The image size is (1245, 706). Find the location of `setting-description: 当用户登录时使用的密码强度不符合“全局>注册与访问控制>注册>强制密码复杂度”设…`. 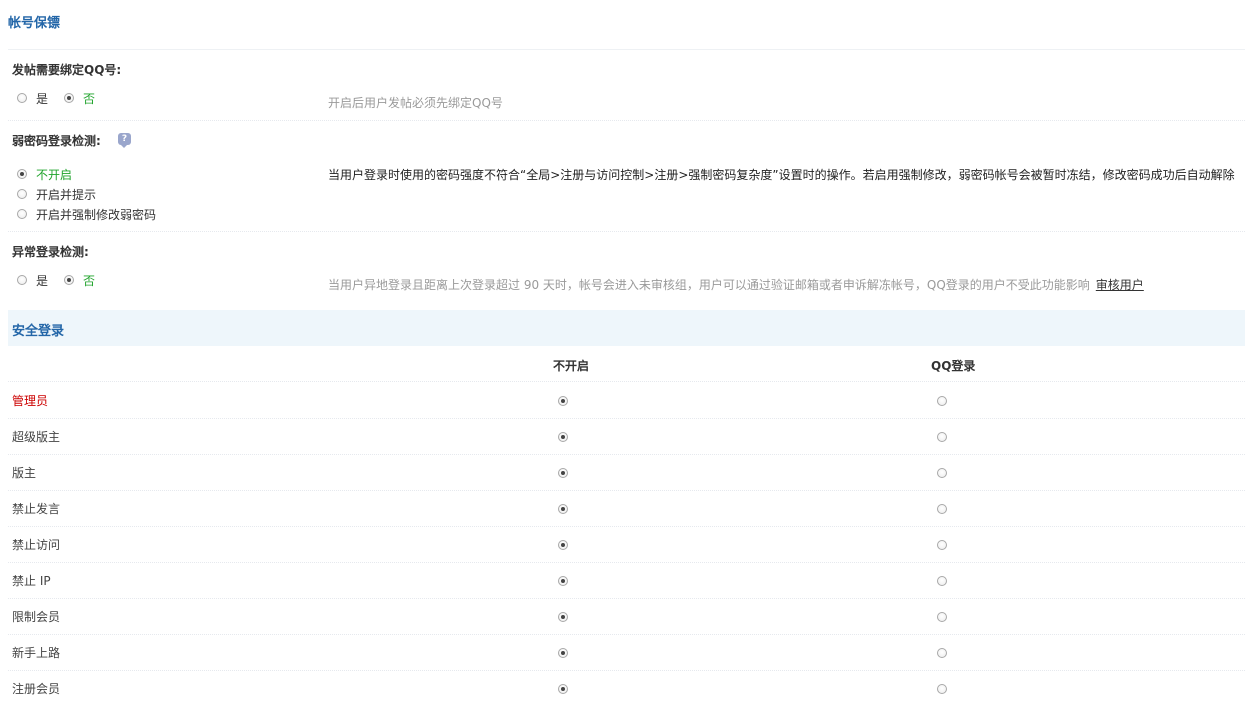

setting-description: 当用户登录时使用的密码强度不符合“全局>注册与访问控制>注册>强制密码复杂度”设… is located at coordinates (781, 175).